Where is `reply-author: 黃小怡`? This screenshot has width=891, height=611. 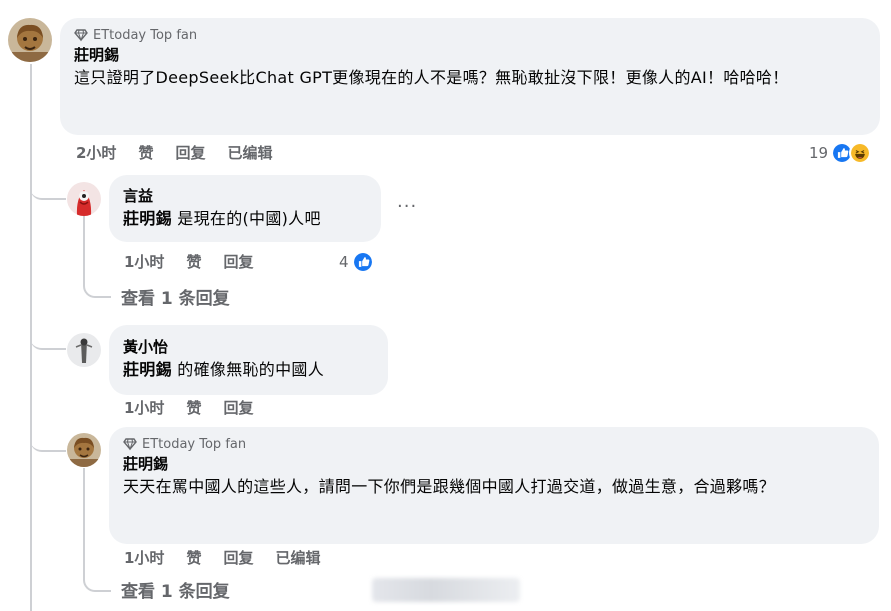
reply-author: 黃小怡 is located at coordinates (248, 347).